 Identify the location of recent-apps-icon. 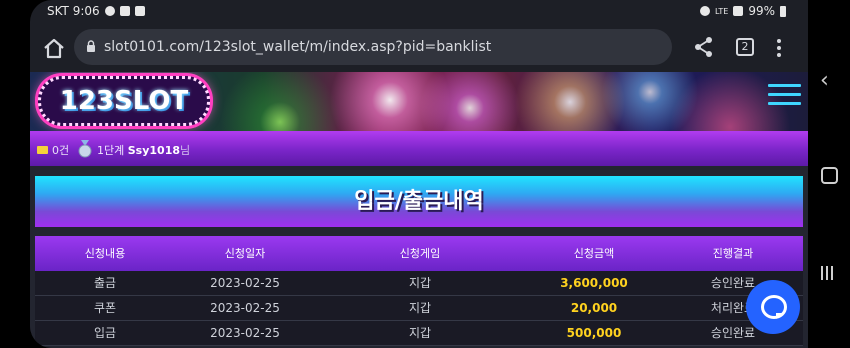
(829, 272).